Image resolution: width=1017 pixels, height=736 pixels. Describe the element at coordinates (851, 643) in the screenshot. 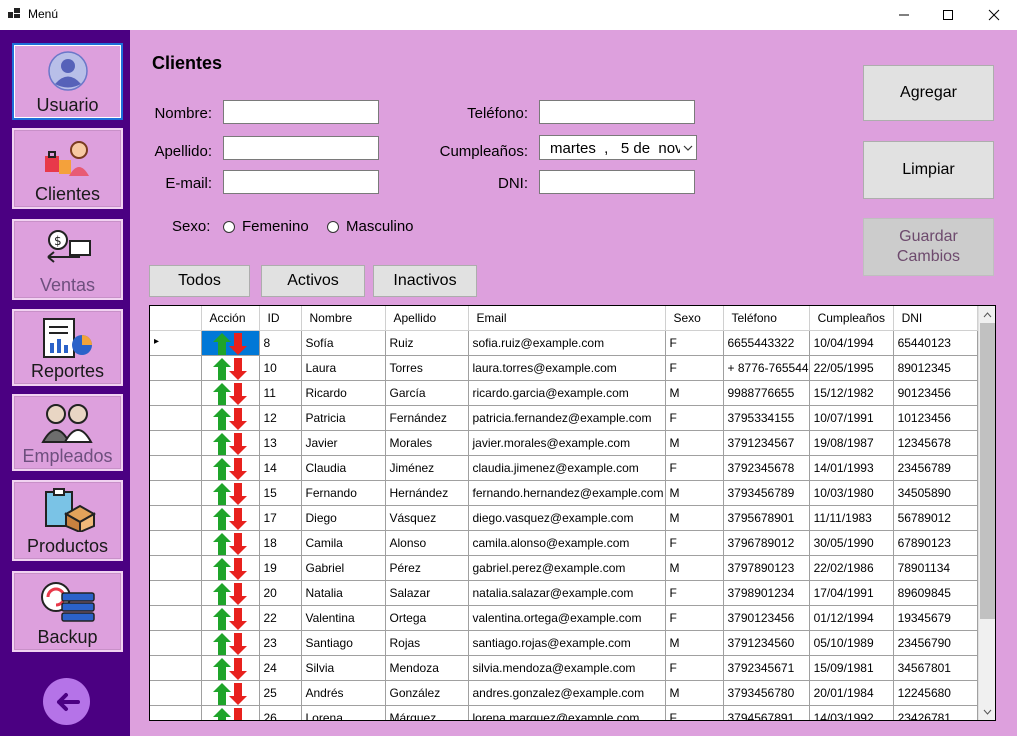

I see `table-cell: 05/10/1989` at that location.